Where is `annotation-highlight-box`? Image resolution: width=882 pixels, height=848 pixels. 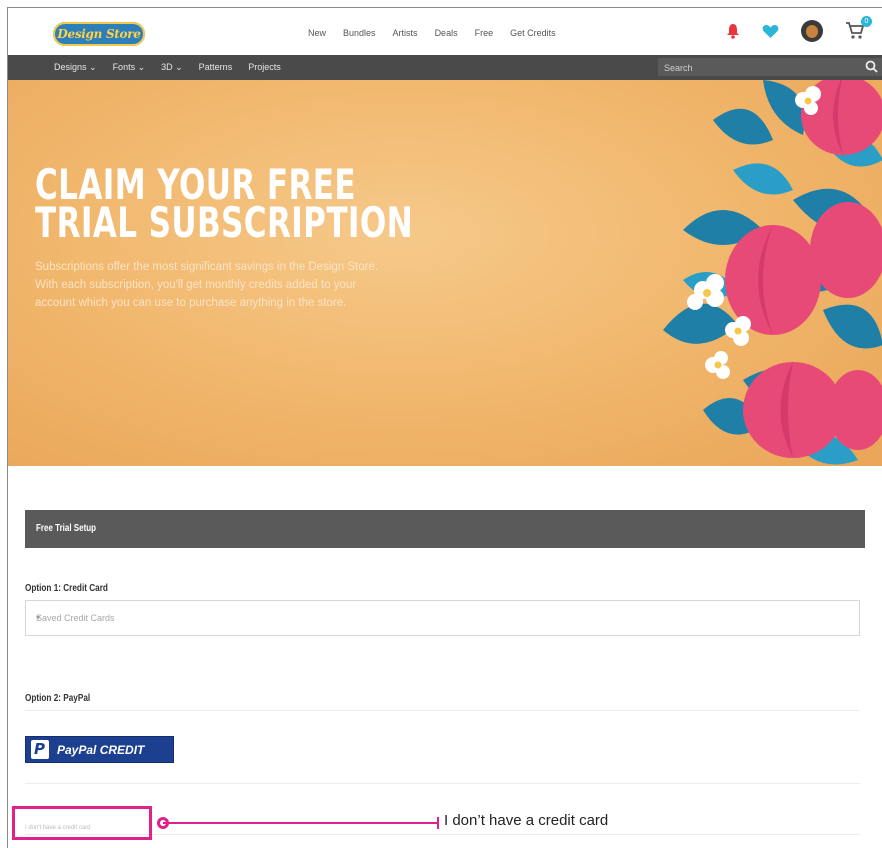 annotation-highlight-box is located at coordinates (82, 823).